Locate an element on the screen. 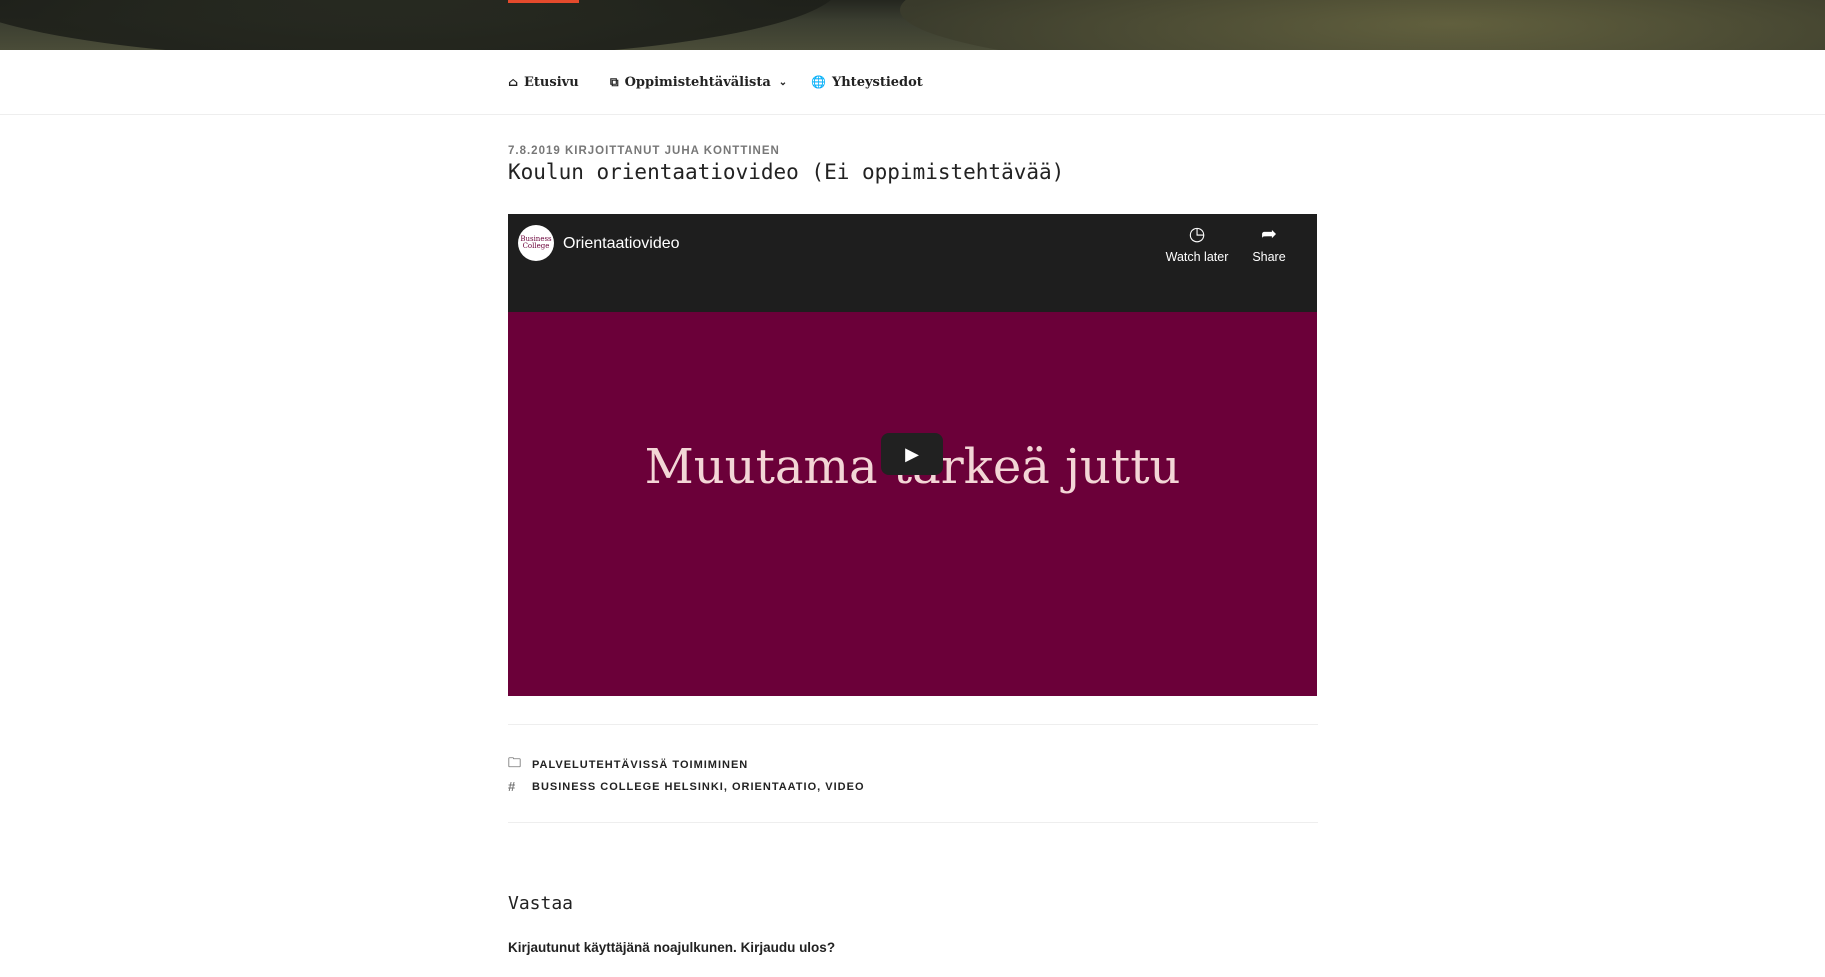 This screenshot has height=977, width=1825. play-icon: ▶ is located at coordinates (912, 453).